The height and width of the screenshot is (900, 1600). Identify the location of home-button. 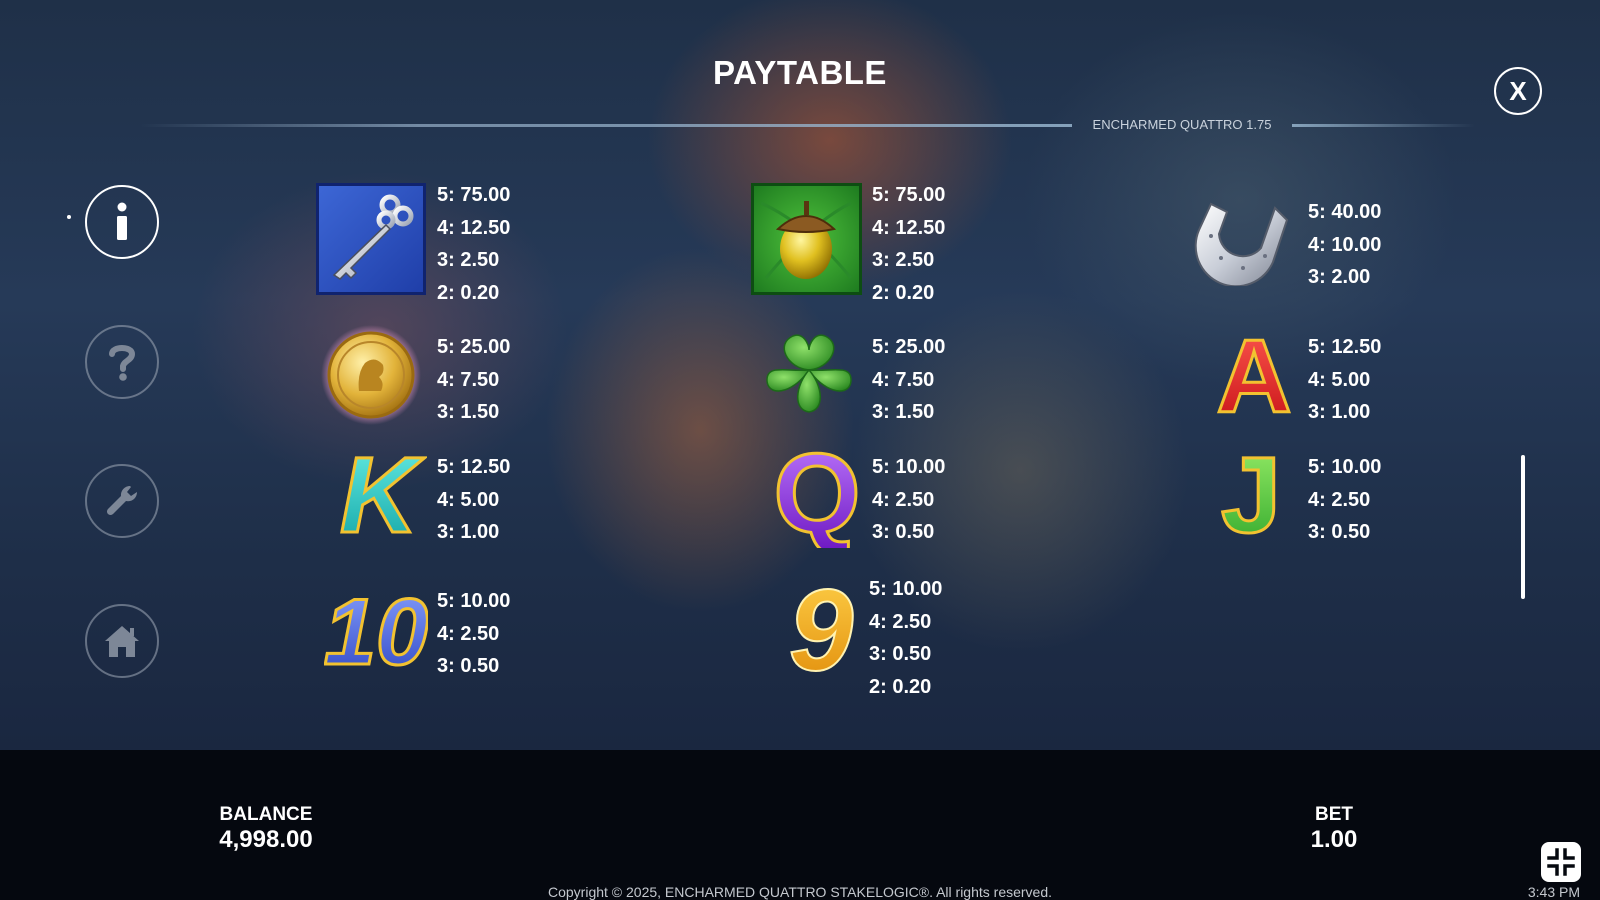
(122, 641).